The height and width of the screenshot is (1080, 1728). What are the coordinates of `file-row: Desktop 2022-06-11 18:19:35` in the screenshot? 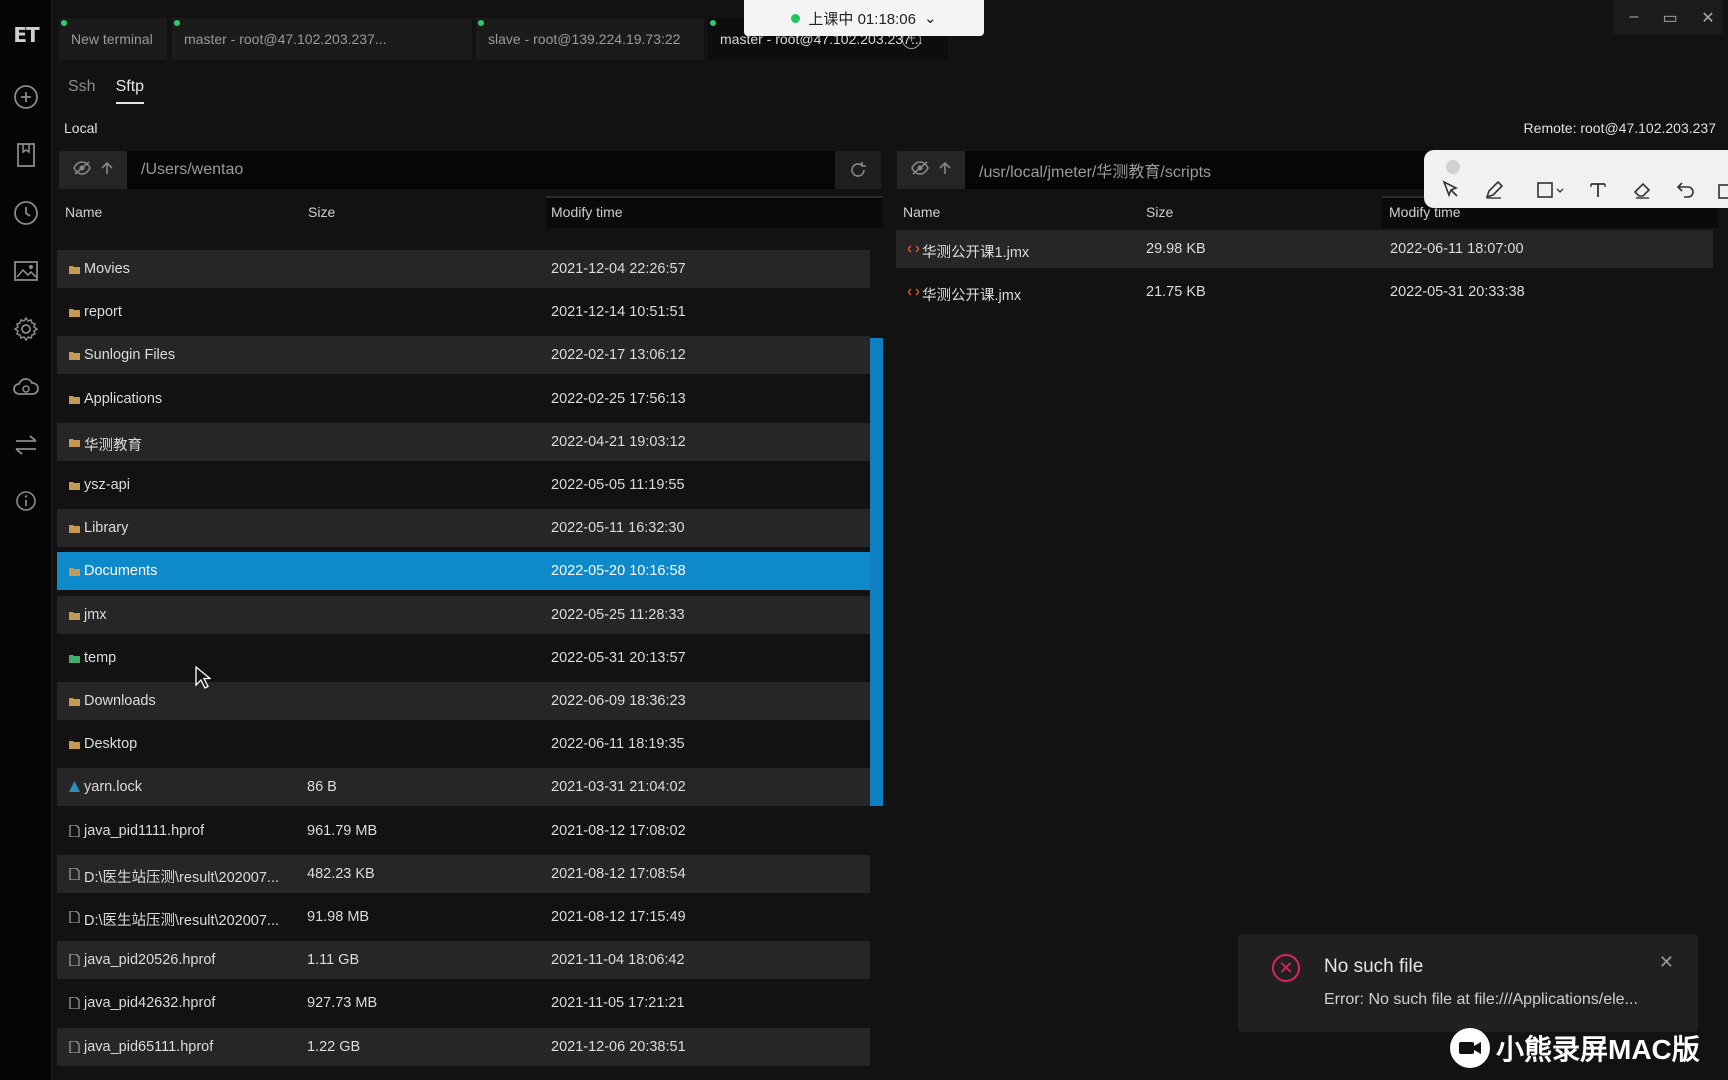 It's located at (463, 744).